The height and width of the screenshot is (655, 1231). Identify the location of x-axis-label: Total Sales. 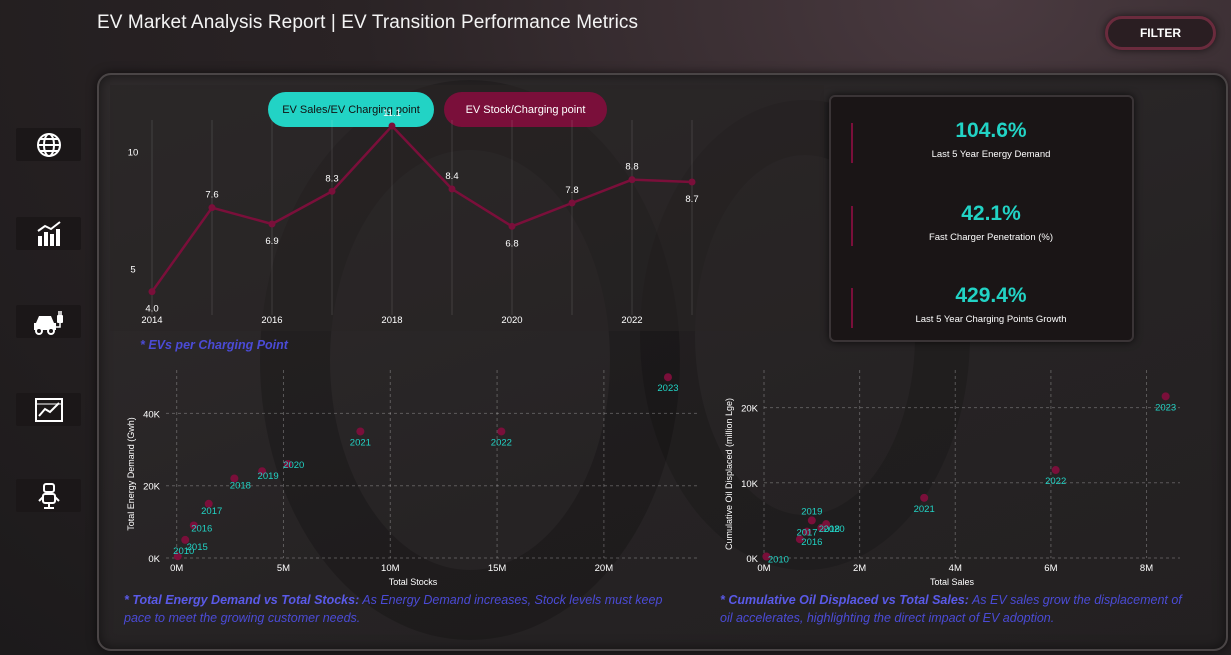
(952, 582).